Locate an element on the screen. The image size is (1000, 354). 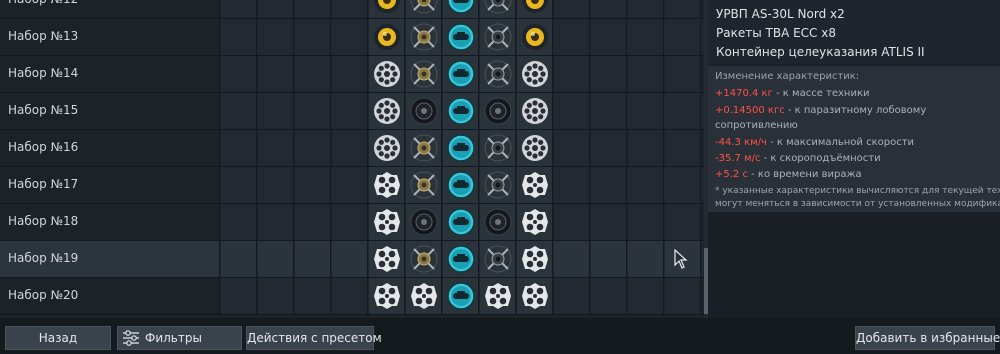
preset-name-cell: Набор №16 is located at coordinates (110, 148).